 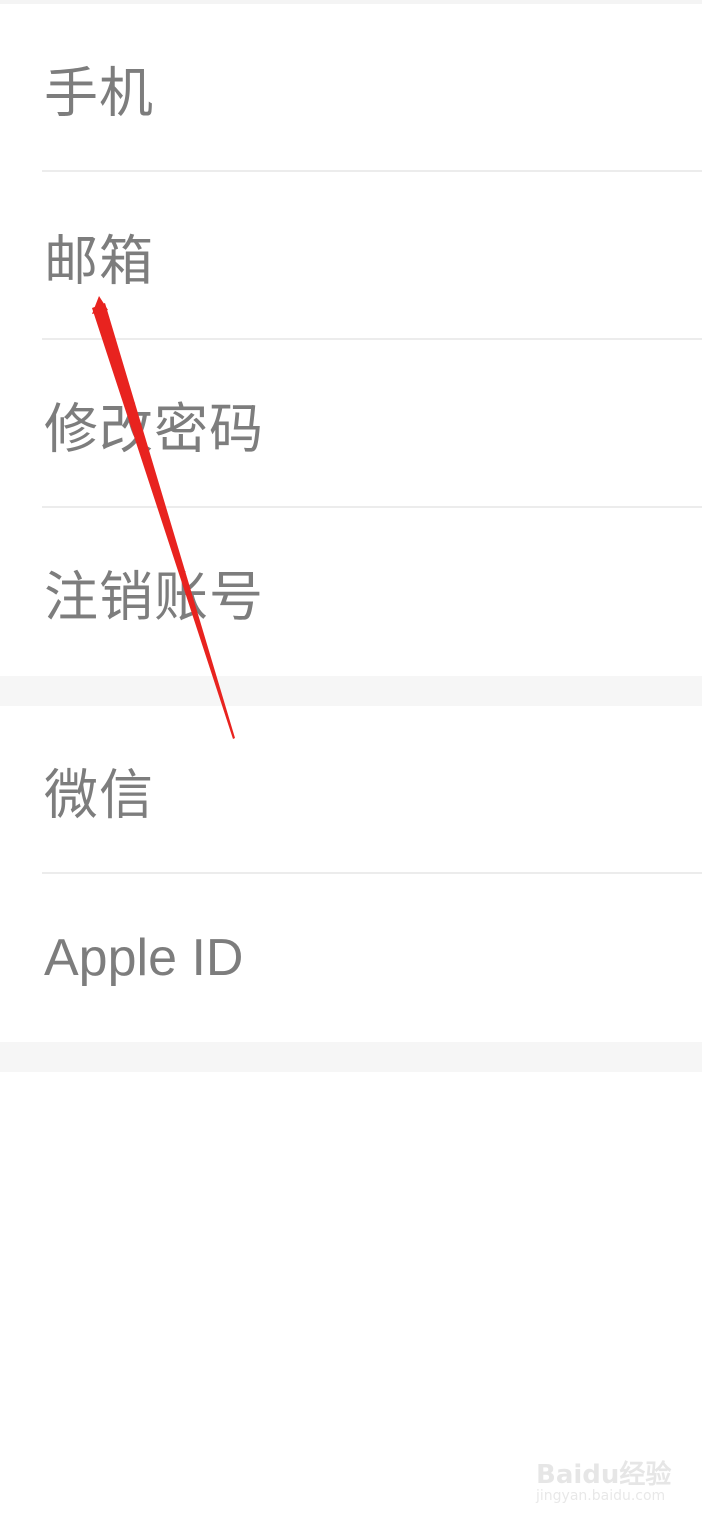 What do you see at coordinates (99, 795) in the screenshot?
I see `row-wechat-label: 微信` at bounding box center [99, 795].